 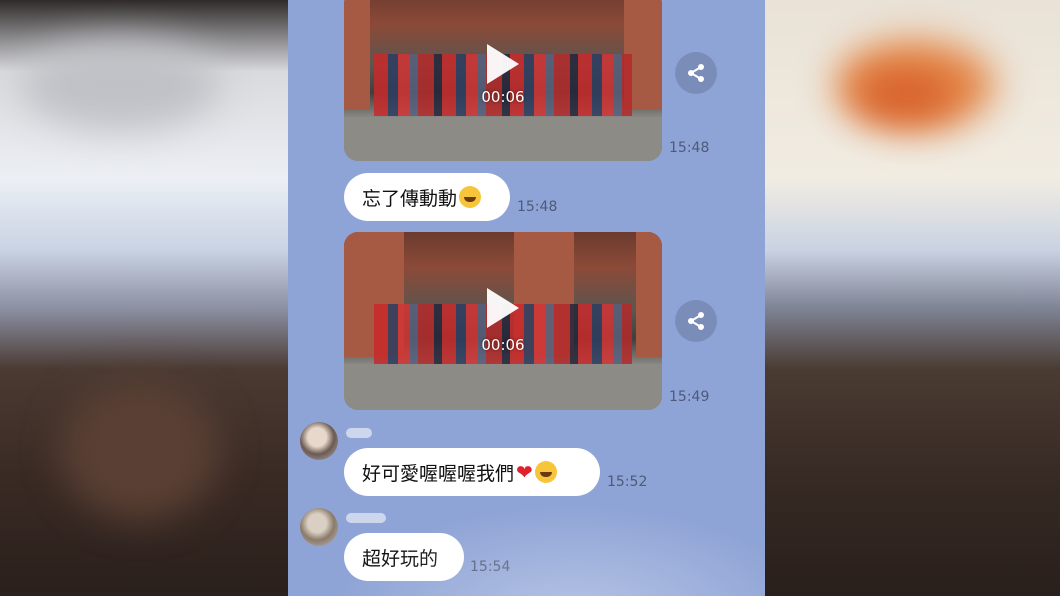 What do you see at coordinates (400, 558) in the screenshot?
I see `message-text: 超好玩的` at bounding box center [400, 558].